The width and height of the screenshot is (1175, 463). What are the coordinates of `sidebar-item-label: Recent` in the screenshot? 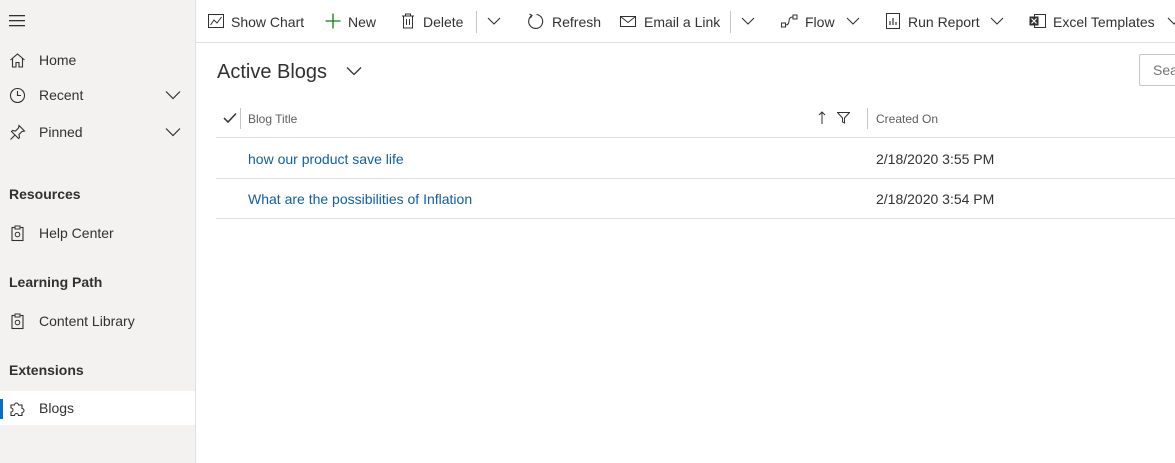 It's located at (61, 95).